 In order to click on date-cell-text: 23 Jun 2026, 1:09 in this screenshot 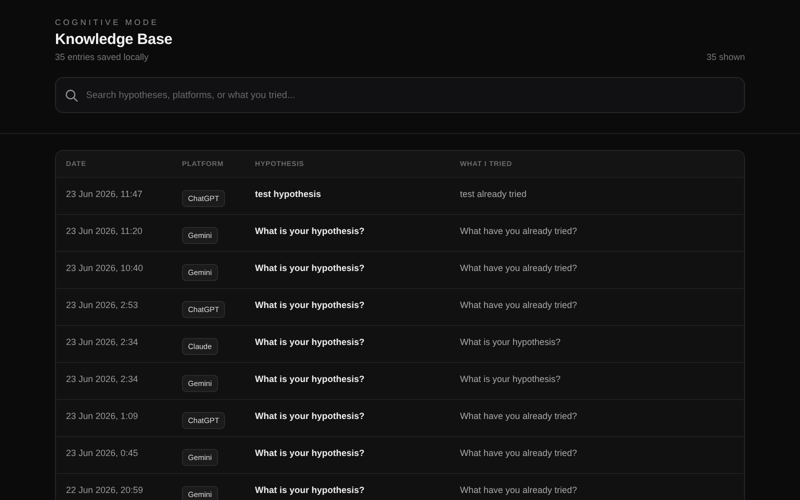, I will do `click(103, 416)`.